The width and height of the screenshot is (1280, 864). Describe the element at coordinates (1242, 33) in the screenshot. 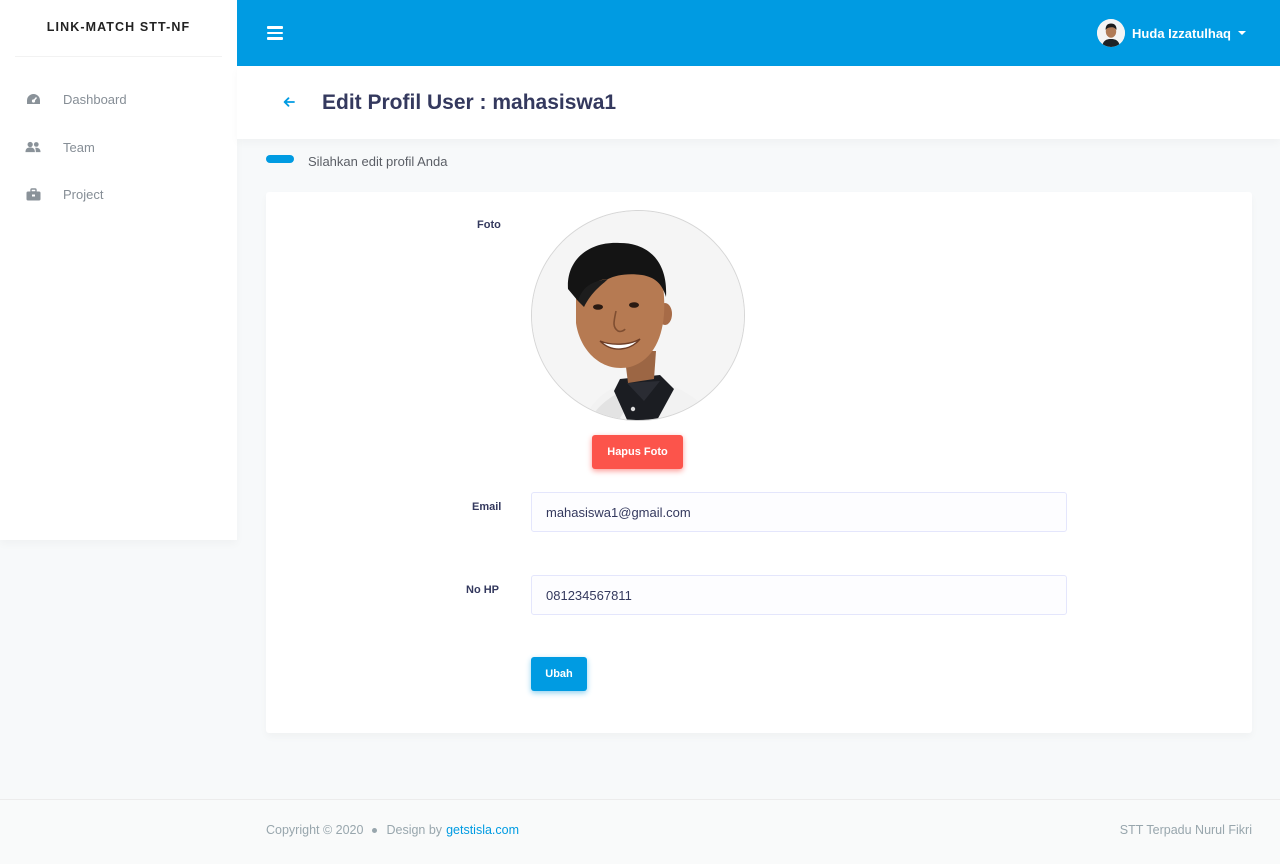

I see `caret-down-icon` at that location.